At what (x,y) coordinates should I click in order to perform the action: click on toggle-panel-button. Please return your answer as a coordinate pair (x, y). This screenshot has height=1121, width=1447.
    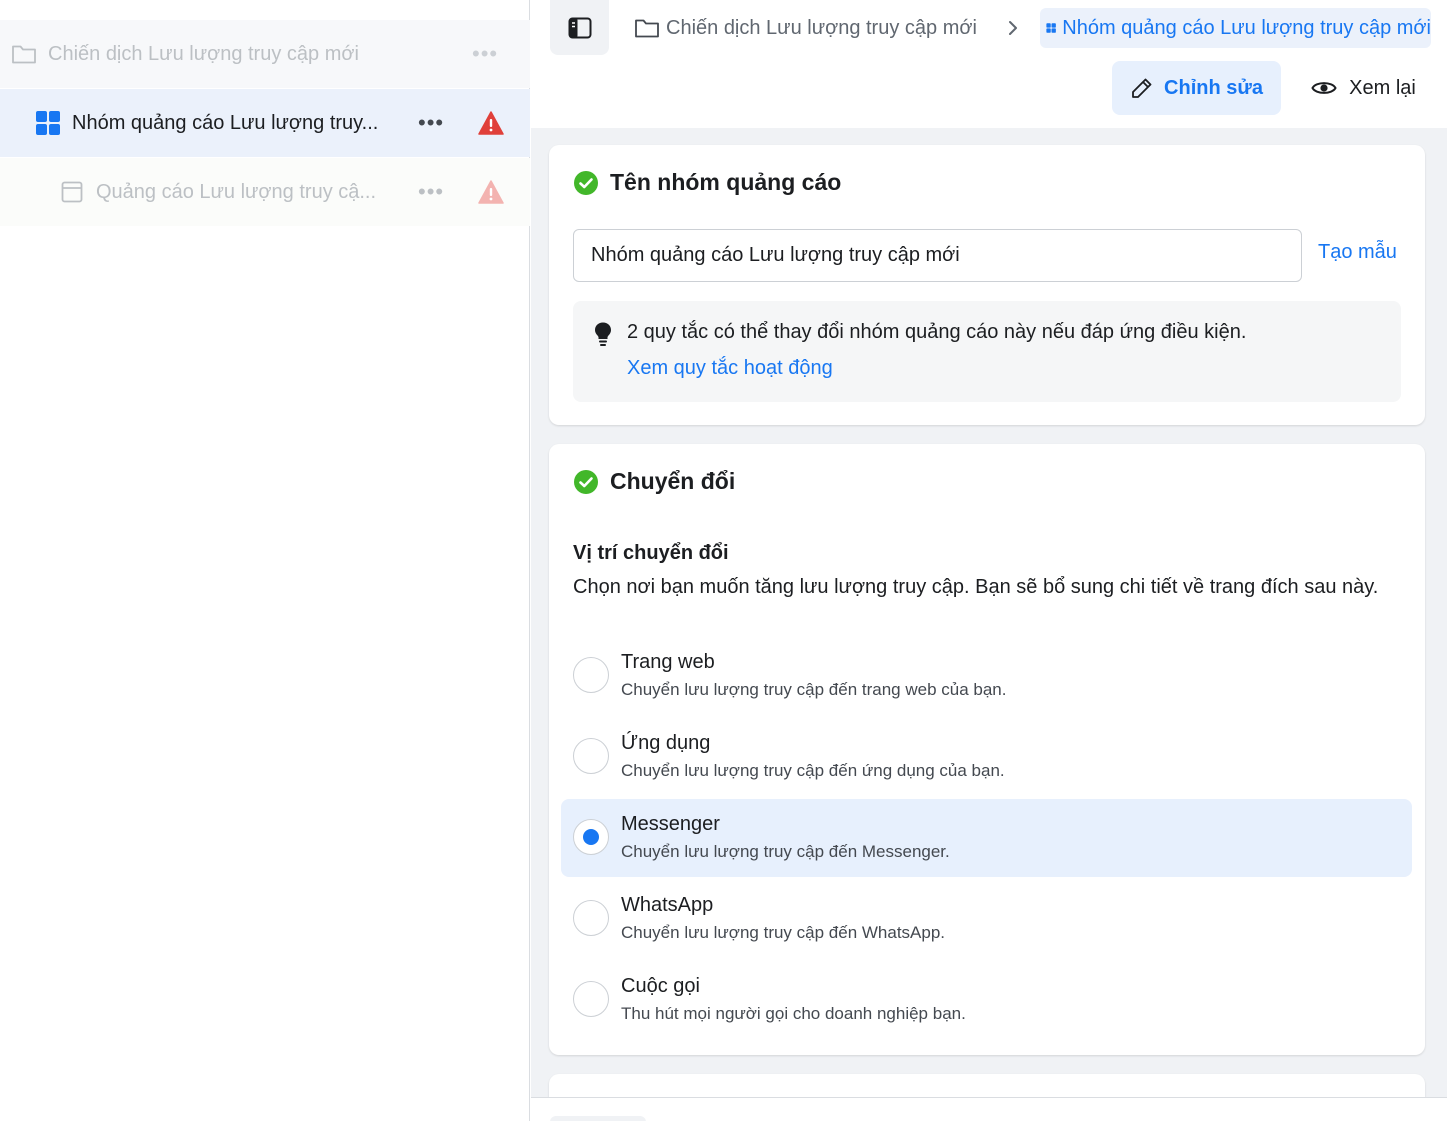
    Looking at the image, I should click on (579, 27).